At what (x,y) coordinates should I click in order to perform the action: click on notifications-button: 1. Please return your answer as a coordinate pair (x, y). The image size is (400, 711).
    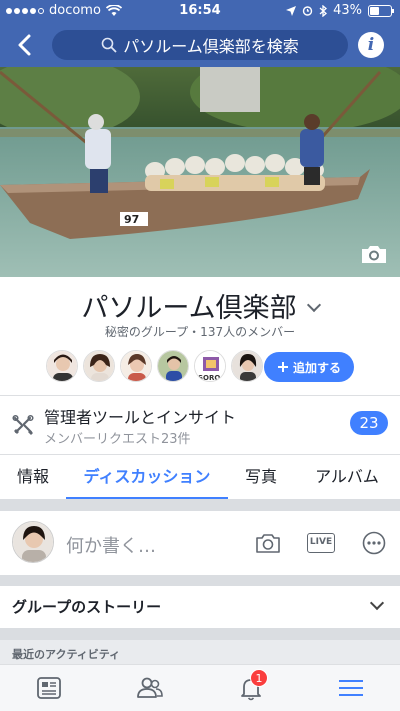
    Looking at the image, I should click on (252, 686).